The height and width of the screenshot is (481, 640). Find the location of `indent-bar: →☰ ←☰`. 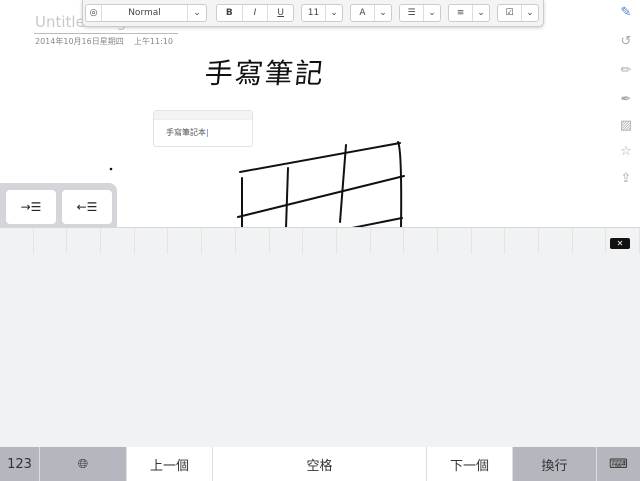

indent-bar: →☰ ←☰ is located at coordinates (58, 205).